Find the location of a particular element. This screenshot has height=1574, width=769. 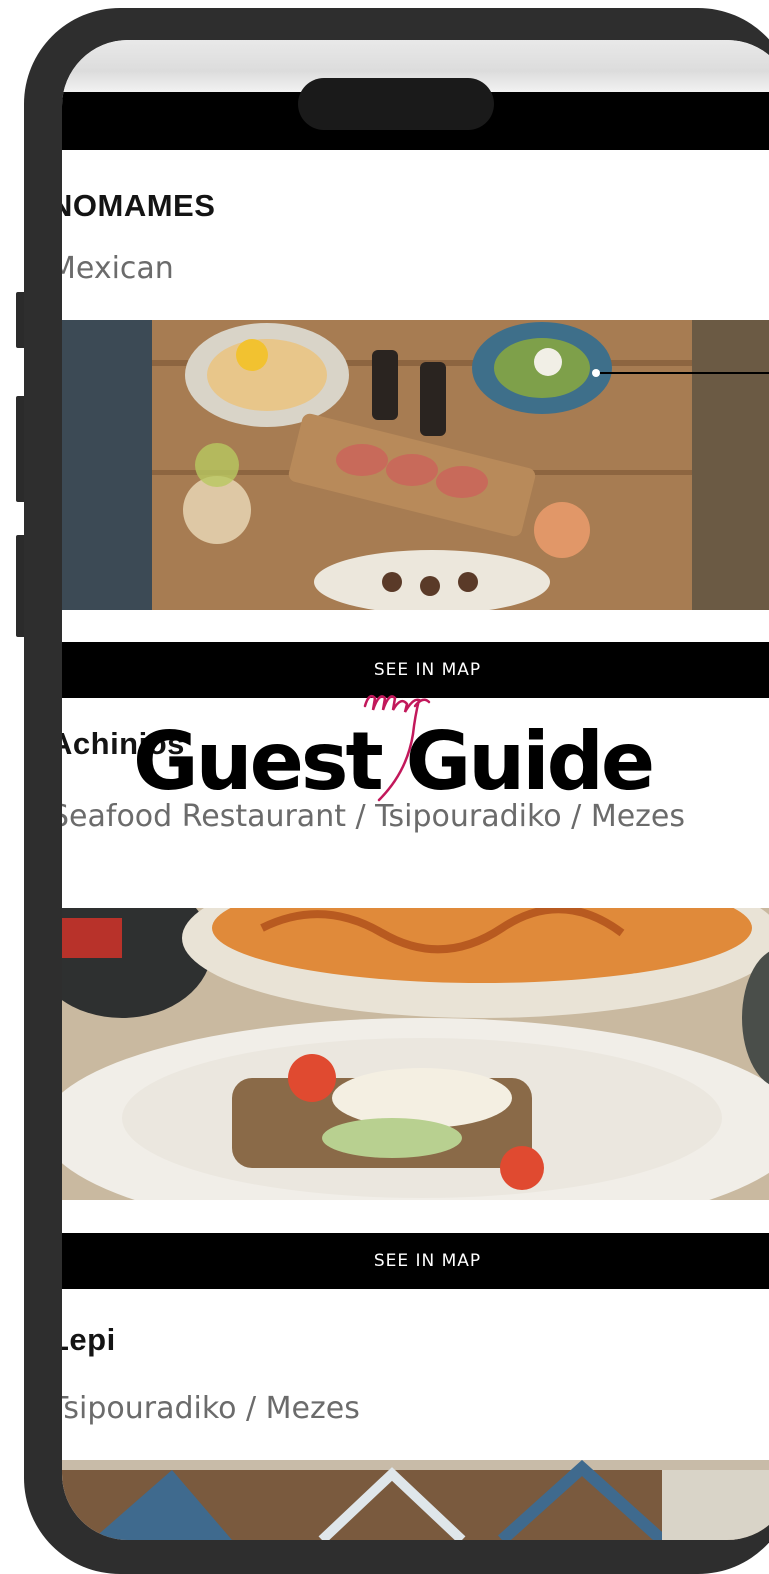

restaurant-name: NOMAMES is located at coordinates (139, 205).